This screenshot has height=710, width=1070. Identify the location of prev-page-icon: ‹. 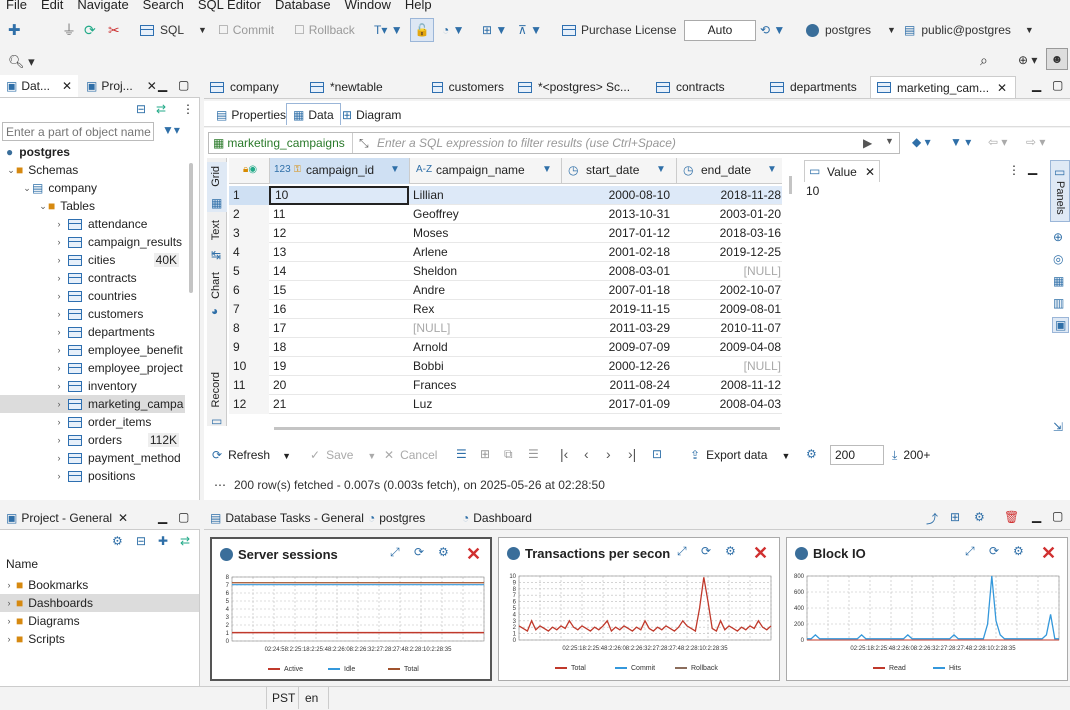
(586, 454).